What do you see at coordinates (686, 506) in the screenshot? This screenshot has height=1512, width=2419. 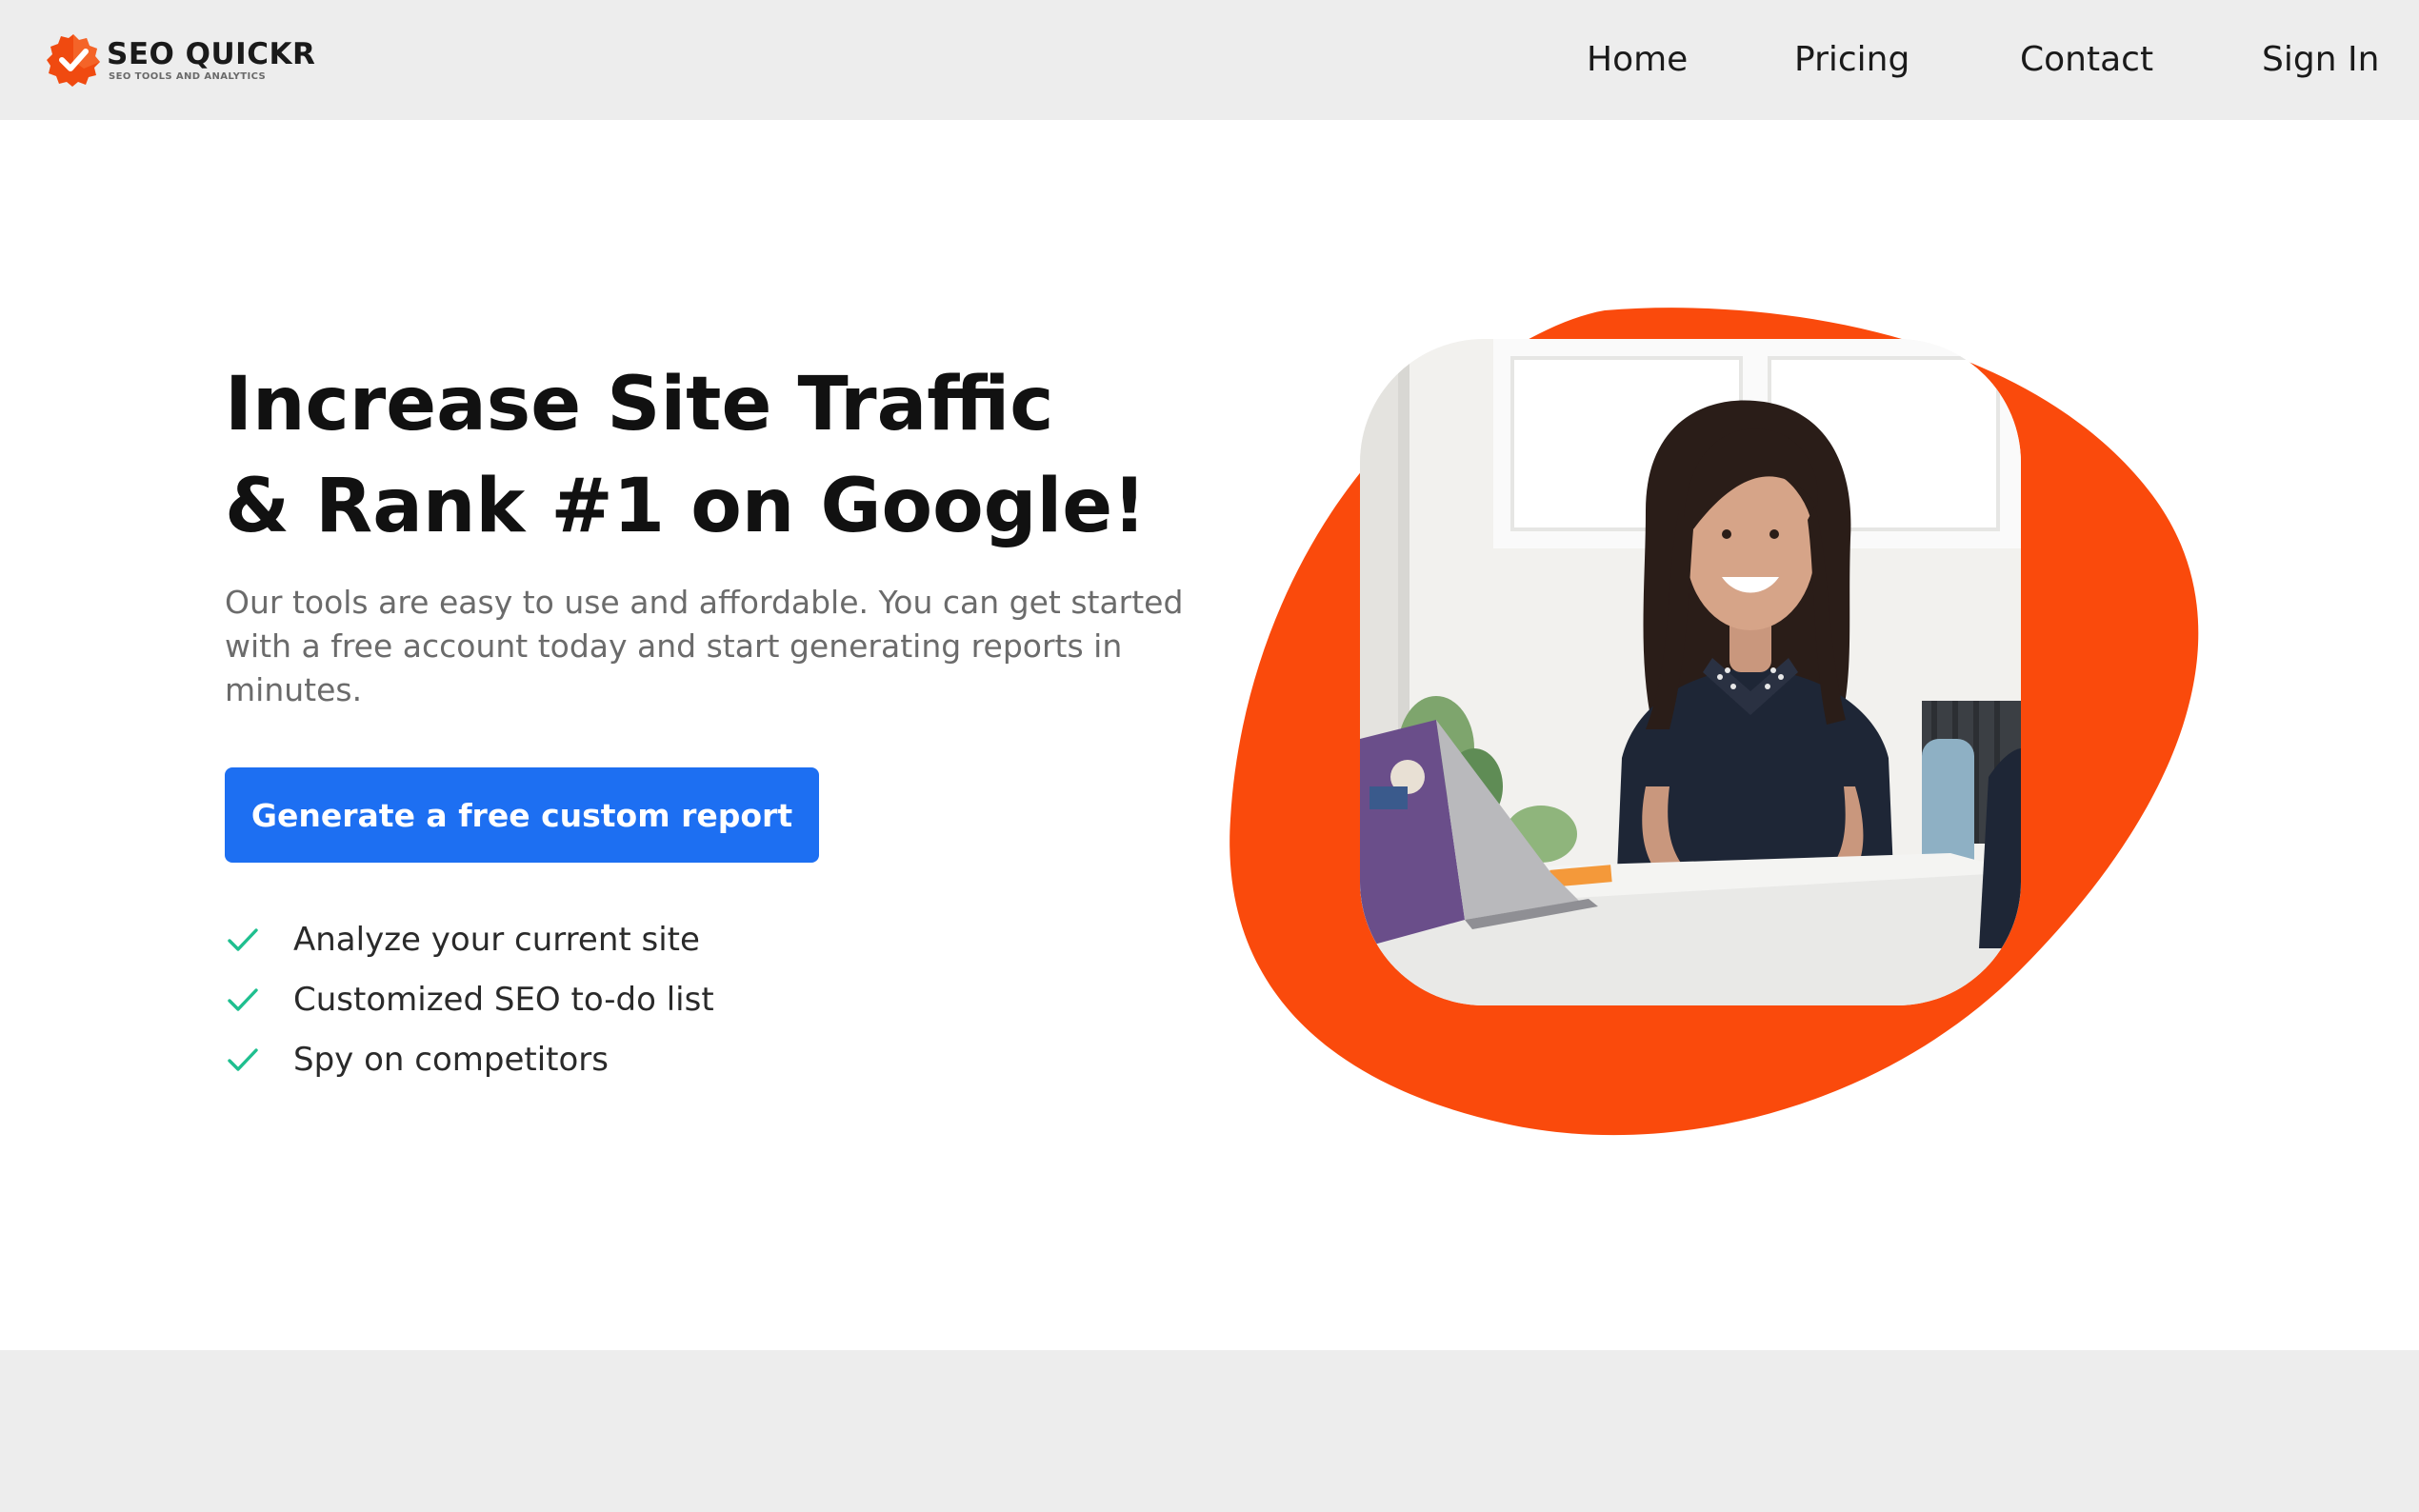 I see `hero-title-line-2: & Rank #1 on Google!` at bounding box center [686, 506].